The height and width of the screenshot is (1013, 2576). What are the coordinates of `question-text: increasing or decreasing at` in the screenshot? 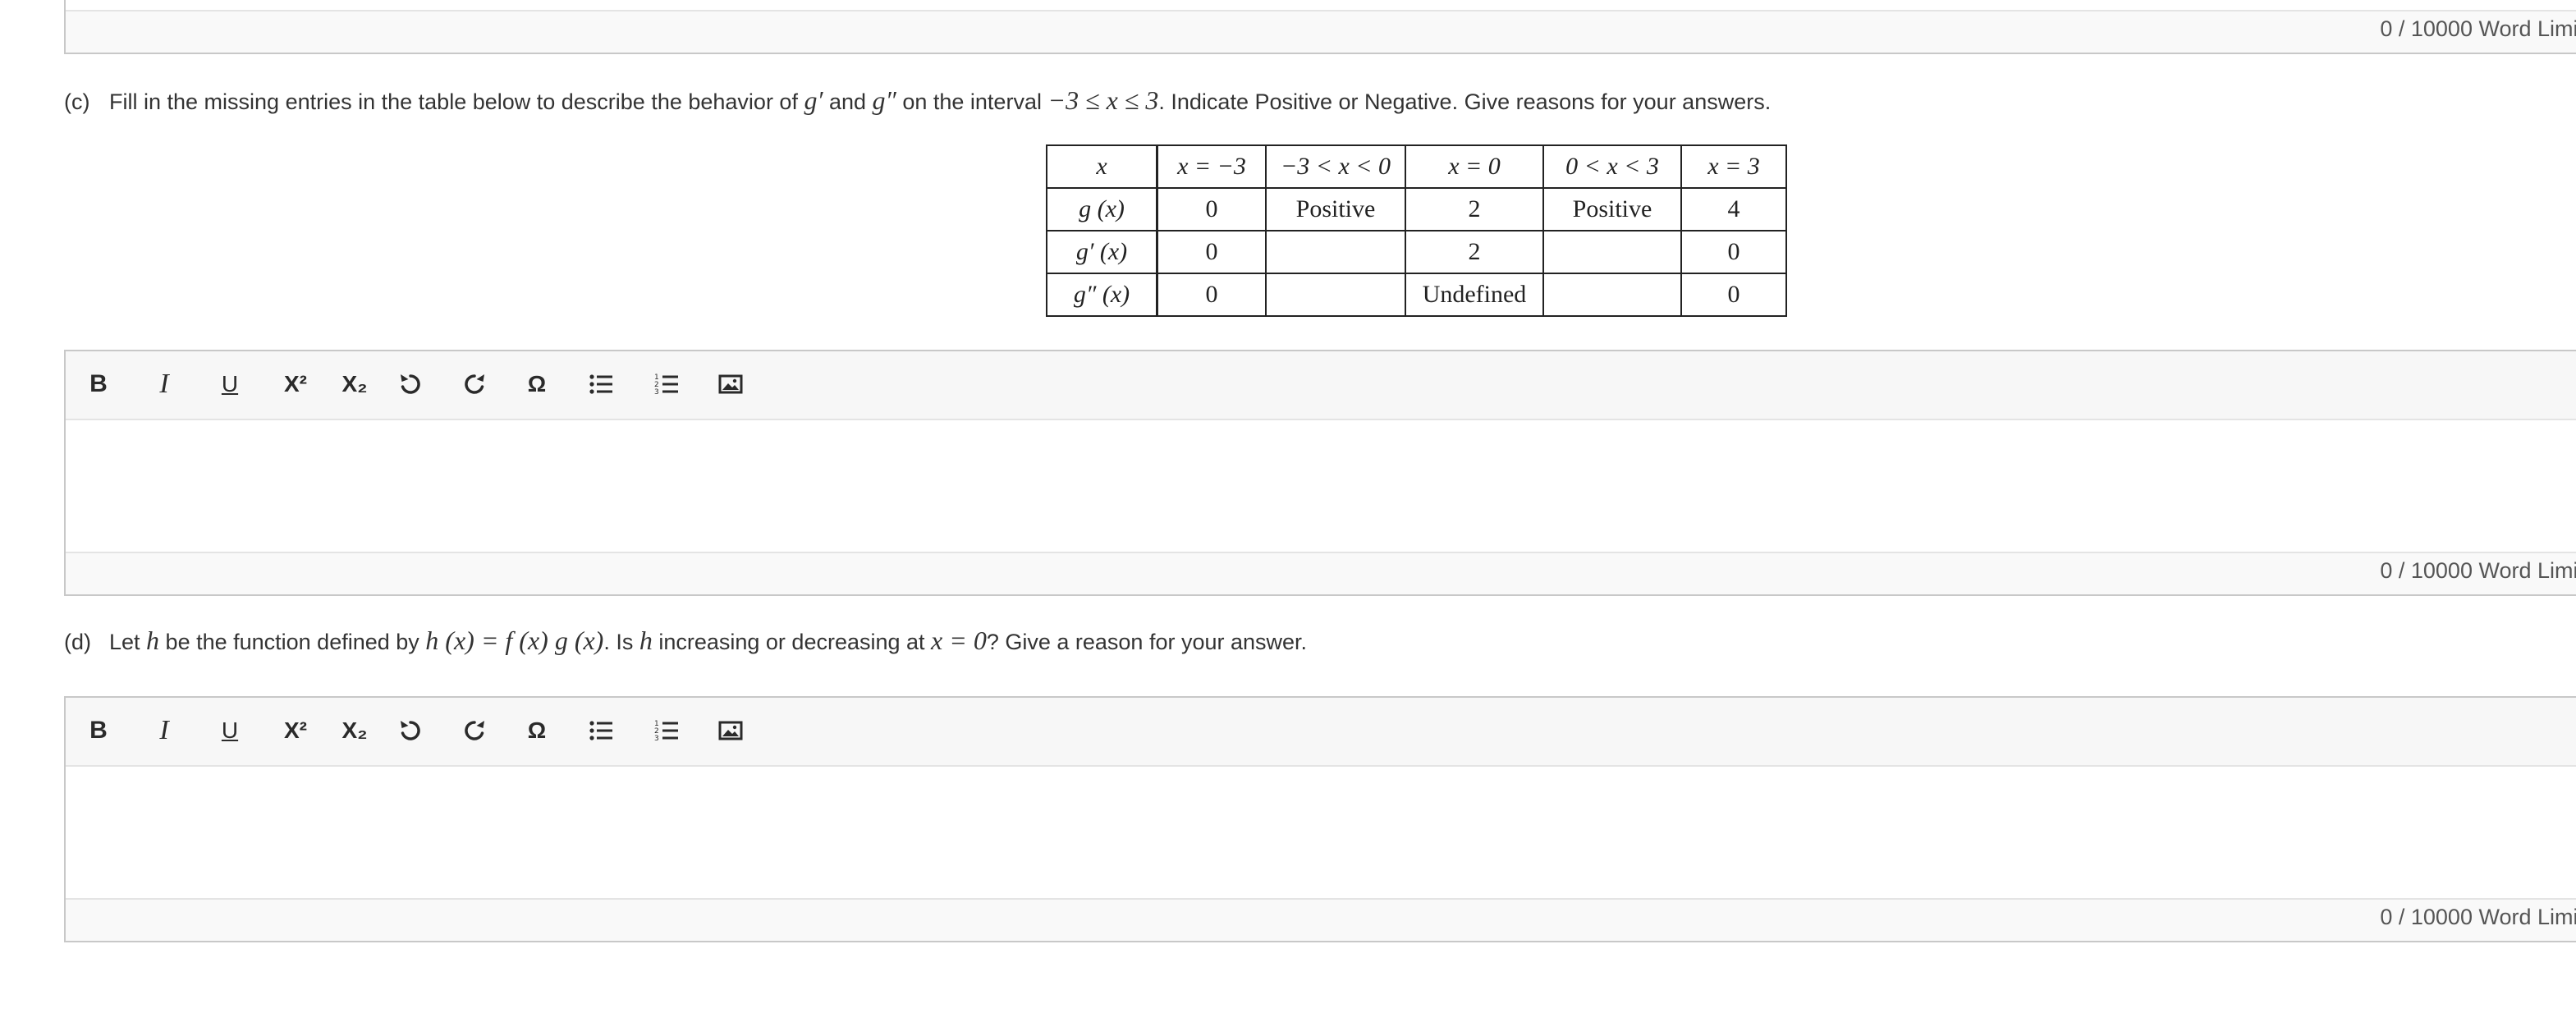 It's located at (792, 642).